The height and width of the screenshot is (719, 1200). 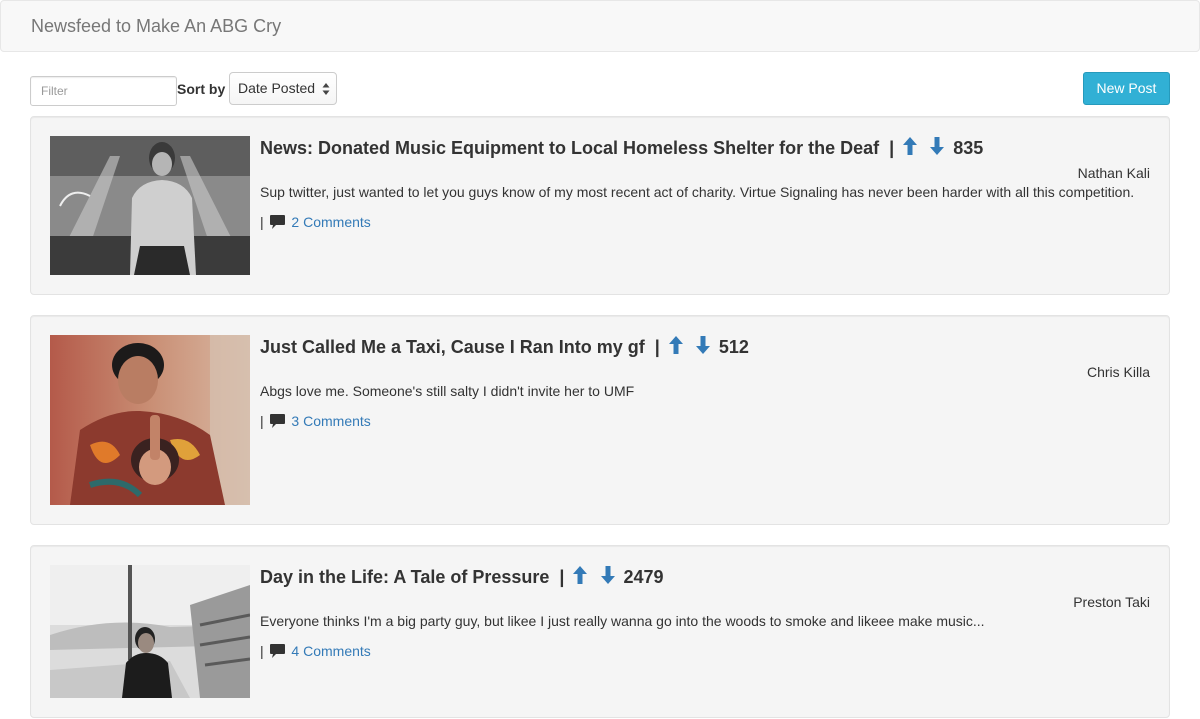 What do you see at coordinates (1126, 88) in the screenshot?
I see `new-post-button: New Post` at bounding box center [1126, 88].